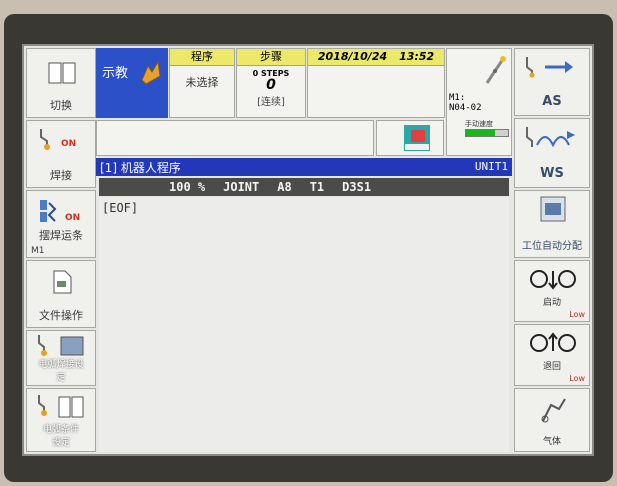 This screenshot has width=617, height=486. Describe the element at coordinates (61, 358) in the screenshot. I see `arc-weld-setting-button: 电弧焊接设定` at that location.